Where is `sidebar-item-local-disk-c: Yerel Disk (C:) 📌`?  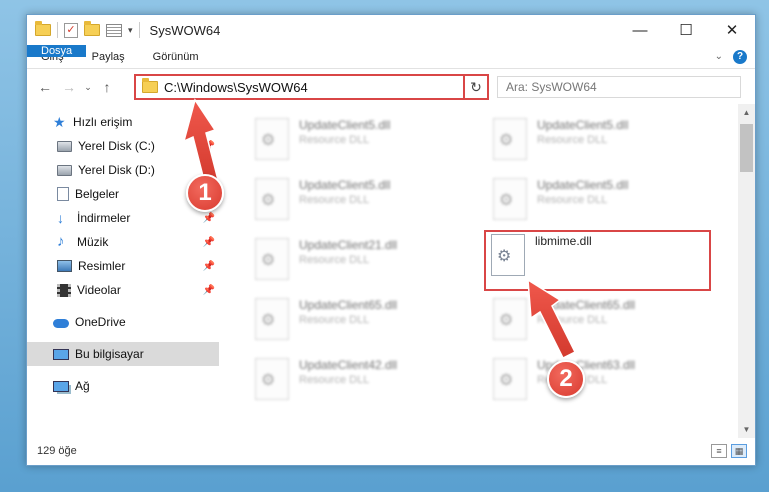
sidebar-item-local-disk-c: Yerel Disk (C:) 📌 is located at coordinates (123, 146).